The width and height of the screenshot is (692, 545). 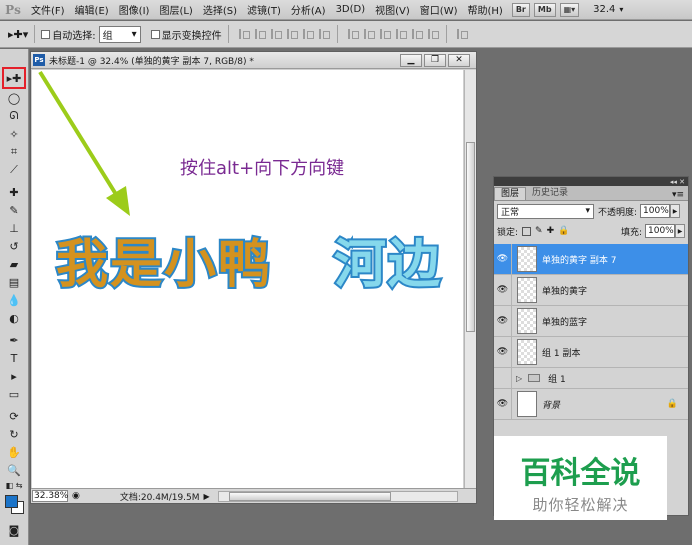 I want to click on layer-row: 👁 单独的黄字, so click(x=591, y=290).